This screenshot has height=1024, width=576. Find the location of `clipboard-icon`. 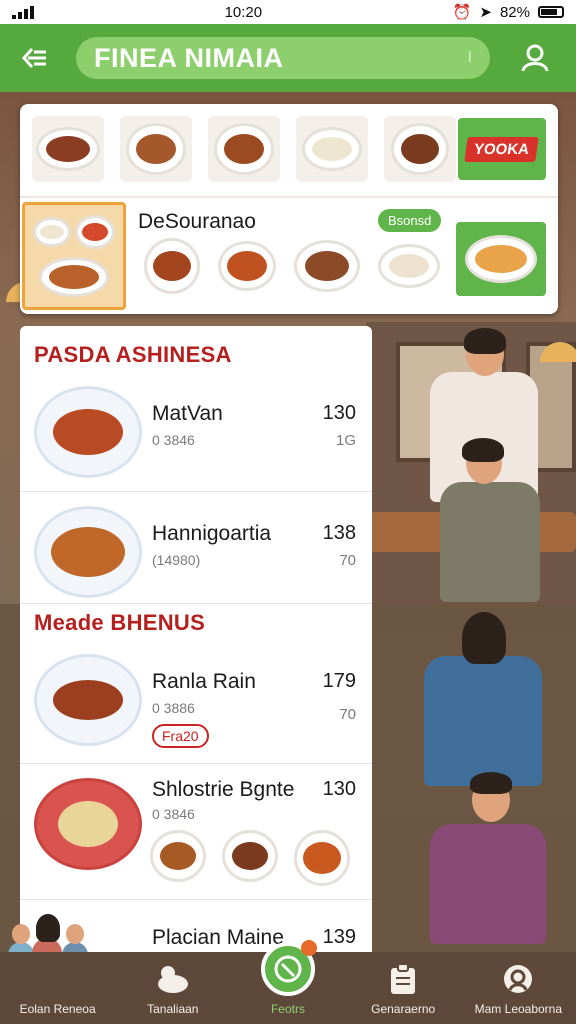

clipboard-icon is located at coordinates (403, 979).